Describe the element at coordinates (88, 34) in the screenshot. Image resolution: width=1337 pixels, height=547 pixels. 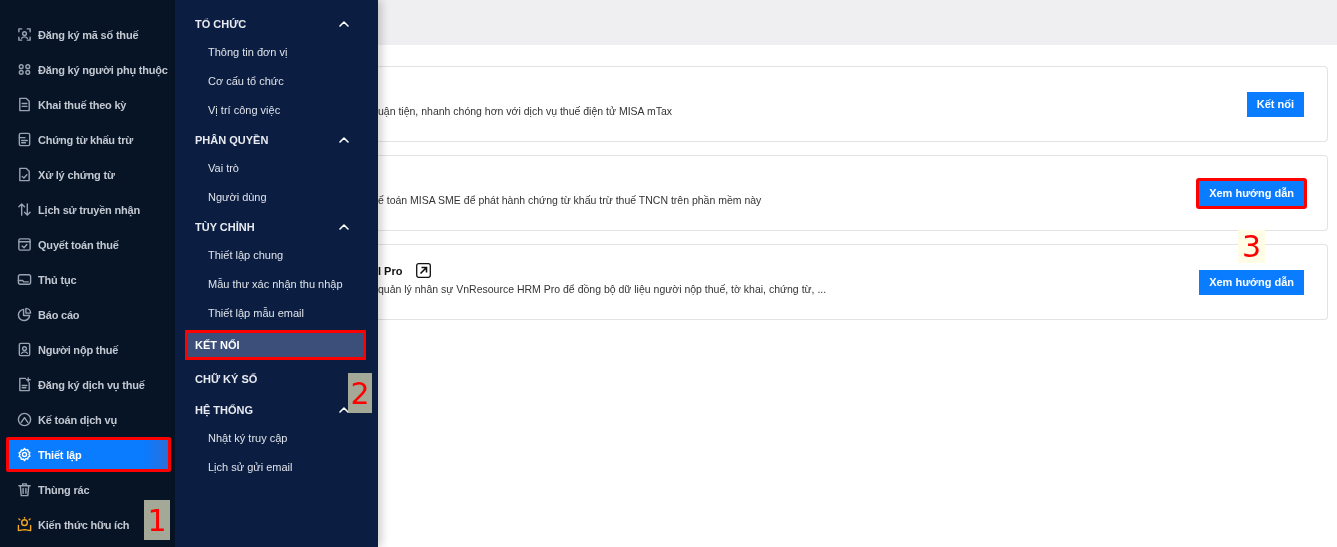
I see `sidebar-item-label: Đăng ký mã số thuế` at that location.